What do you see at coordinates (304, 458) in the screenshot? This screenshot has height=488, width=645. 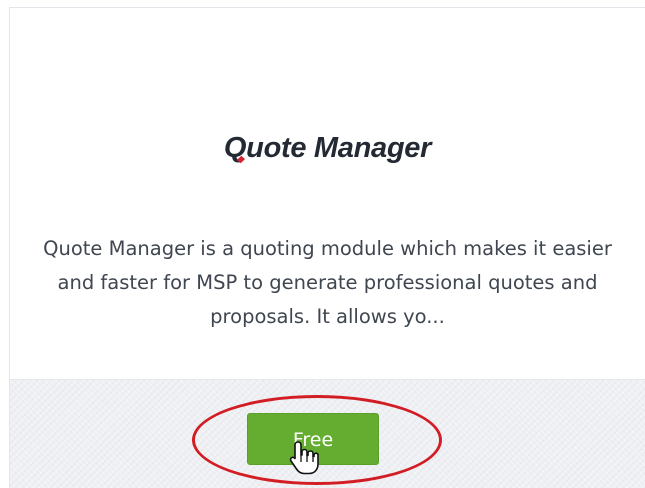 I see `hand-pointer-icon` at bounding box center [304, 458].